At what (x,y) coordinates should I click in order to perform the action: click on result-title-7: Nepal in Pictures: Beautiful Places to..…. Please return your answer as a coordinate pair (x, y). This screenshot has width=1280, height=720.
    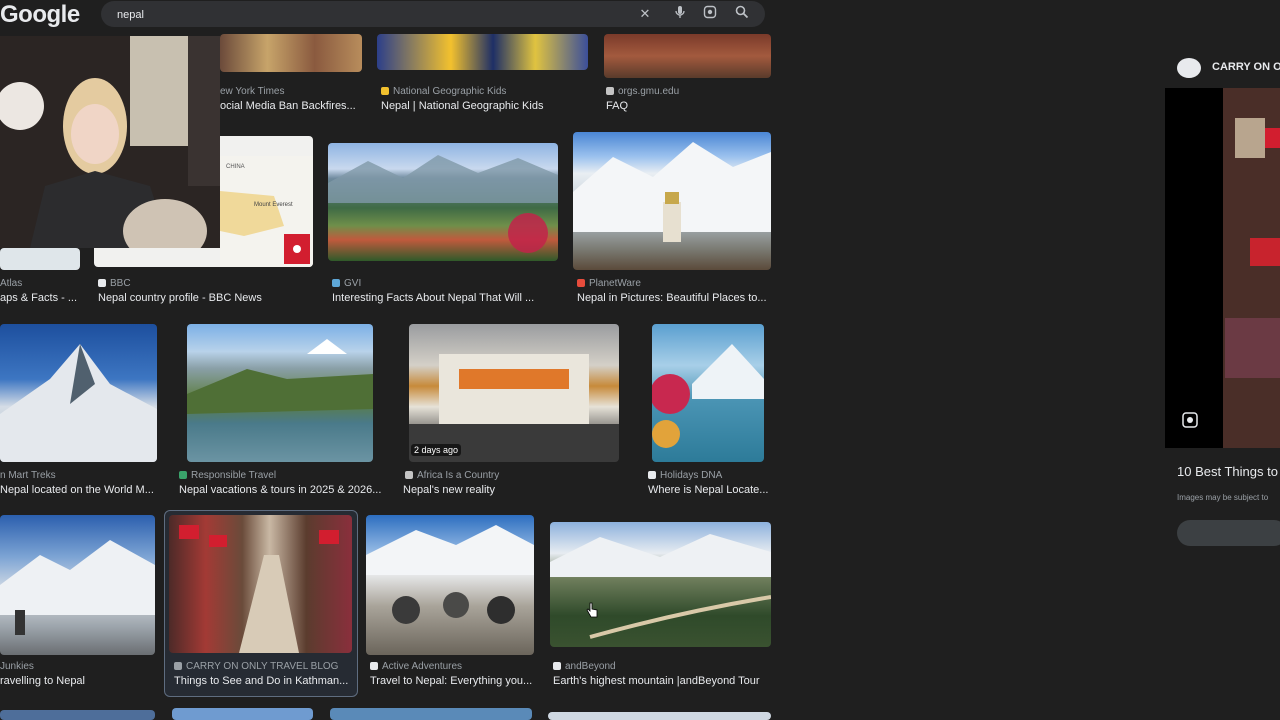
    Looking at the image, I should click on (674, 298).